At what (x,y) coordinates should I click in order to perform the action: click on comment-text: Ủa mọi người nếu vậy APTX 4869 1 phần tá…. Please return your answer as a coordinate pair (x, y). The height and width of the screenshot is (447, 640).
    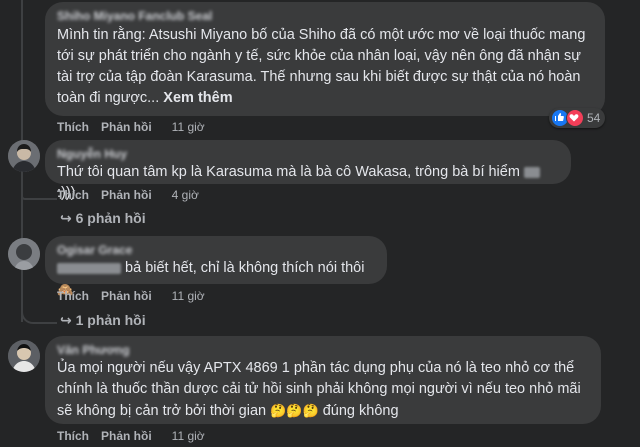
    Looking at the image, I should click on (323, 390).